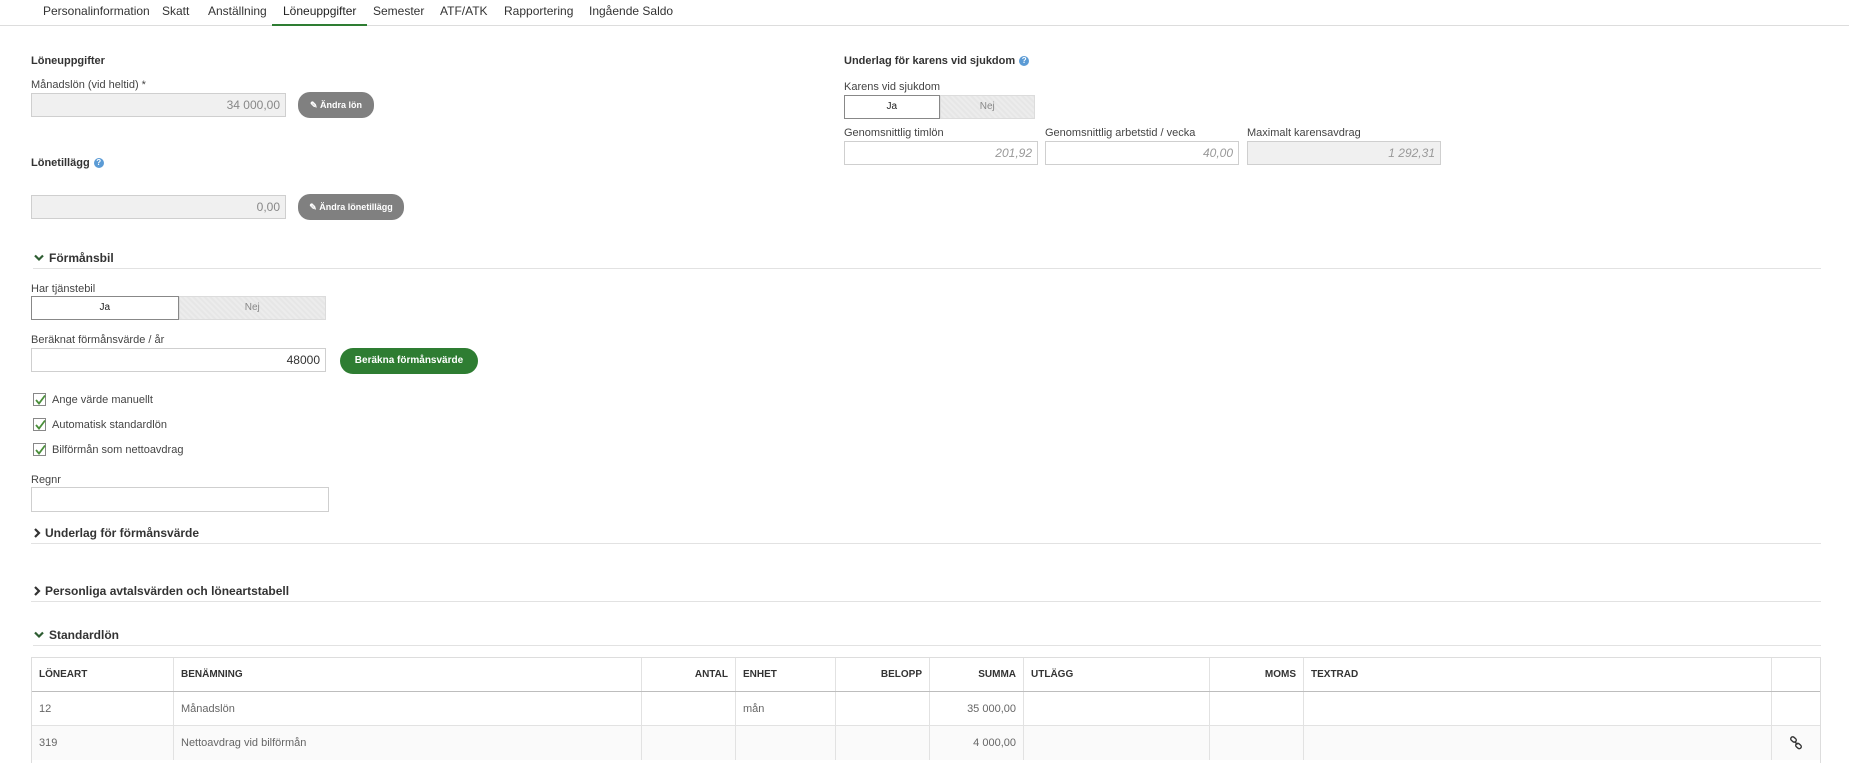 The height and width of the screenshot is (763, 1849). What do you see at coordinates (409, 361) in the screenshot?
I see `calculate-benefit-button: Beräkna förmånsvärde` at bounding box center [409, 361].